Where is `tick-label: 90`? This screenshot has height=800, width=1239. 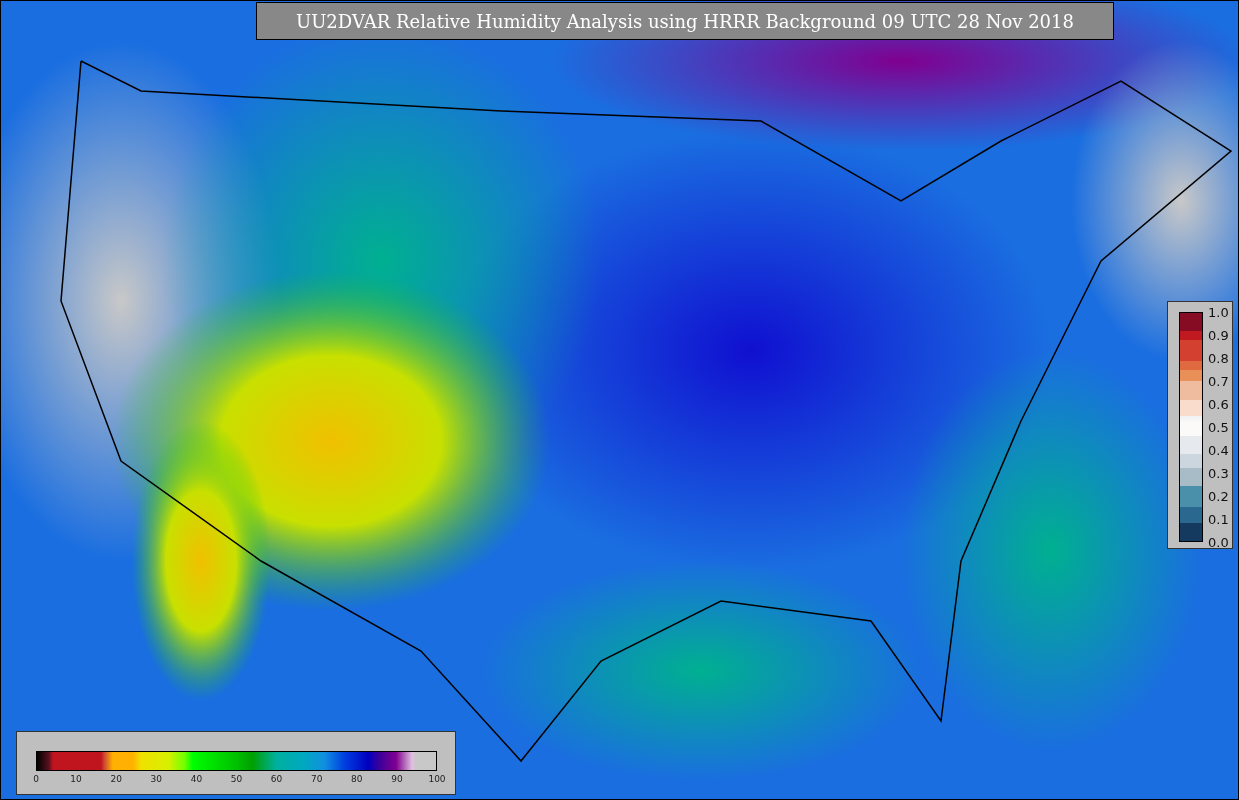 tick-label: 90 is located at coordinates (397, 779).